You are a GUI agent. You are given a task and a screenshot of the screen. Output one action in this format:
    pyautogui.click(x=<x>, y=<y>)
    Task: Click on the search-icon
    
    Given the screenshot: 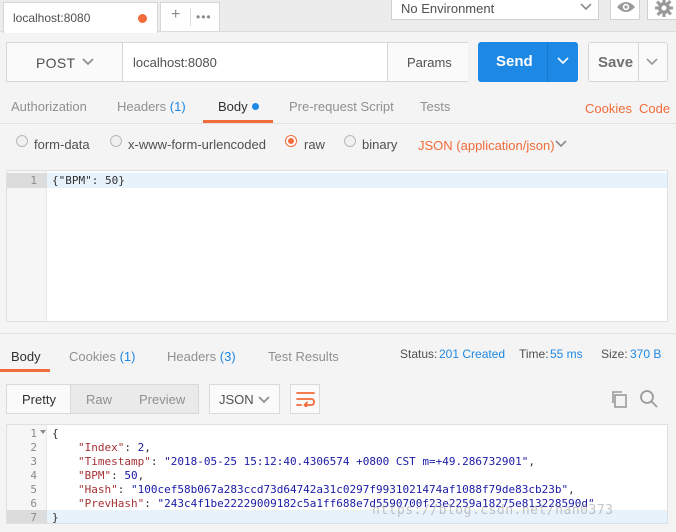 What is the action you would take?
    pyautogui.click(x=649, y=399)
    